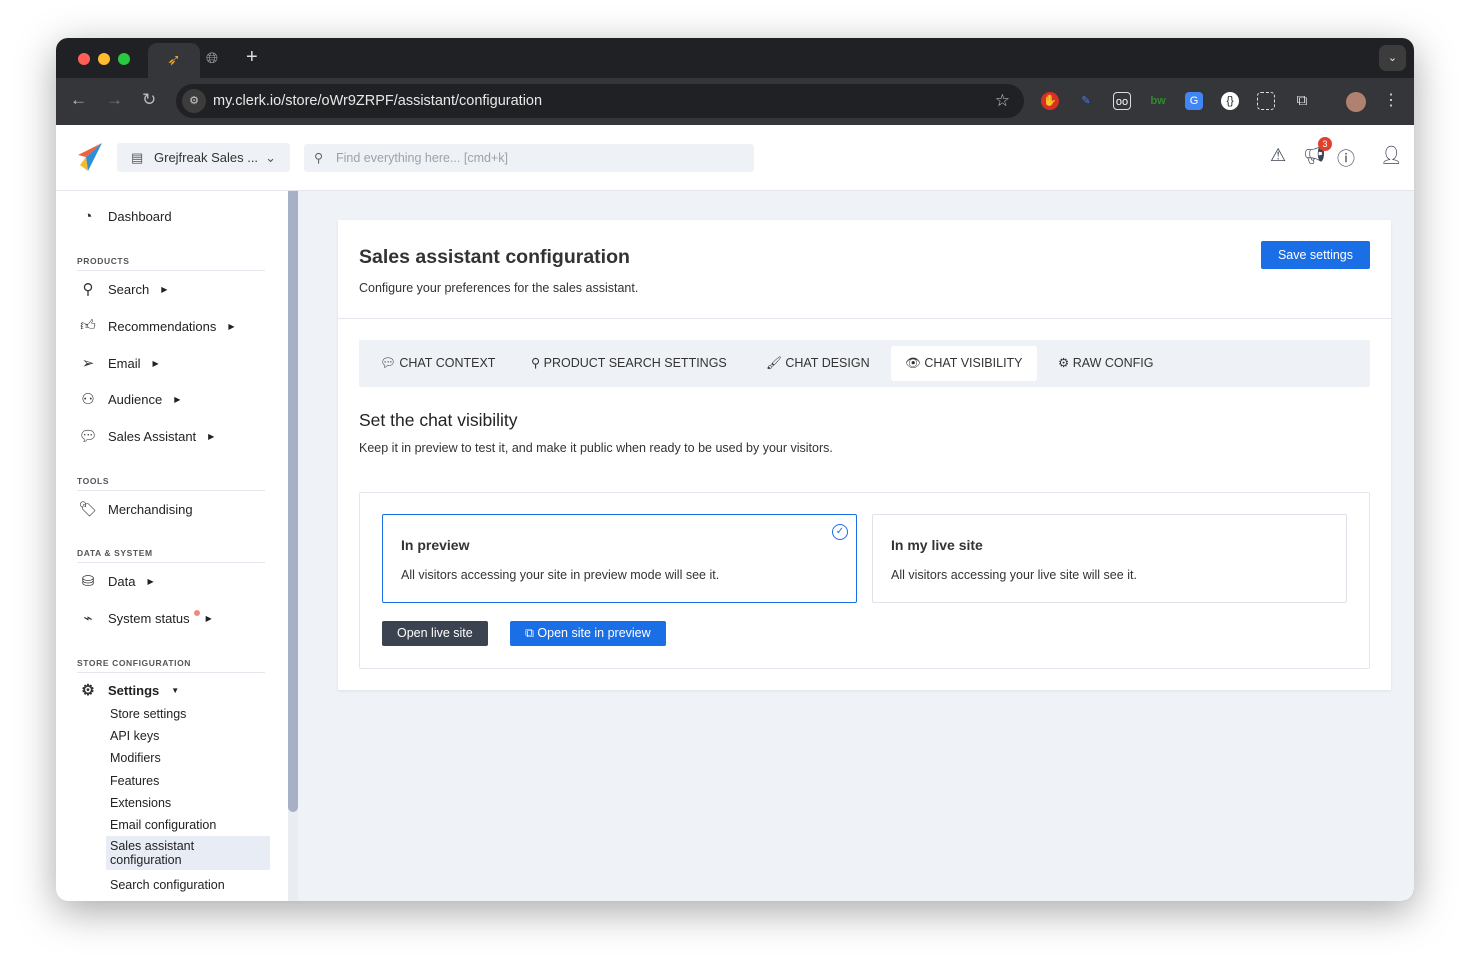 The image size is (1470, 975). I want to click on eyedropper-extension-icon: ✎, so click(1086, 101).